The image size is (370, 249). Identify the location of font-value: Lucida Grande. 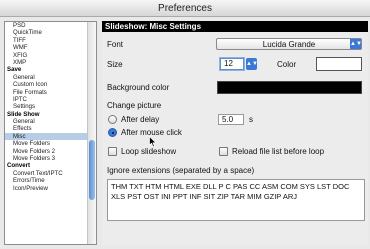
(289, 44).